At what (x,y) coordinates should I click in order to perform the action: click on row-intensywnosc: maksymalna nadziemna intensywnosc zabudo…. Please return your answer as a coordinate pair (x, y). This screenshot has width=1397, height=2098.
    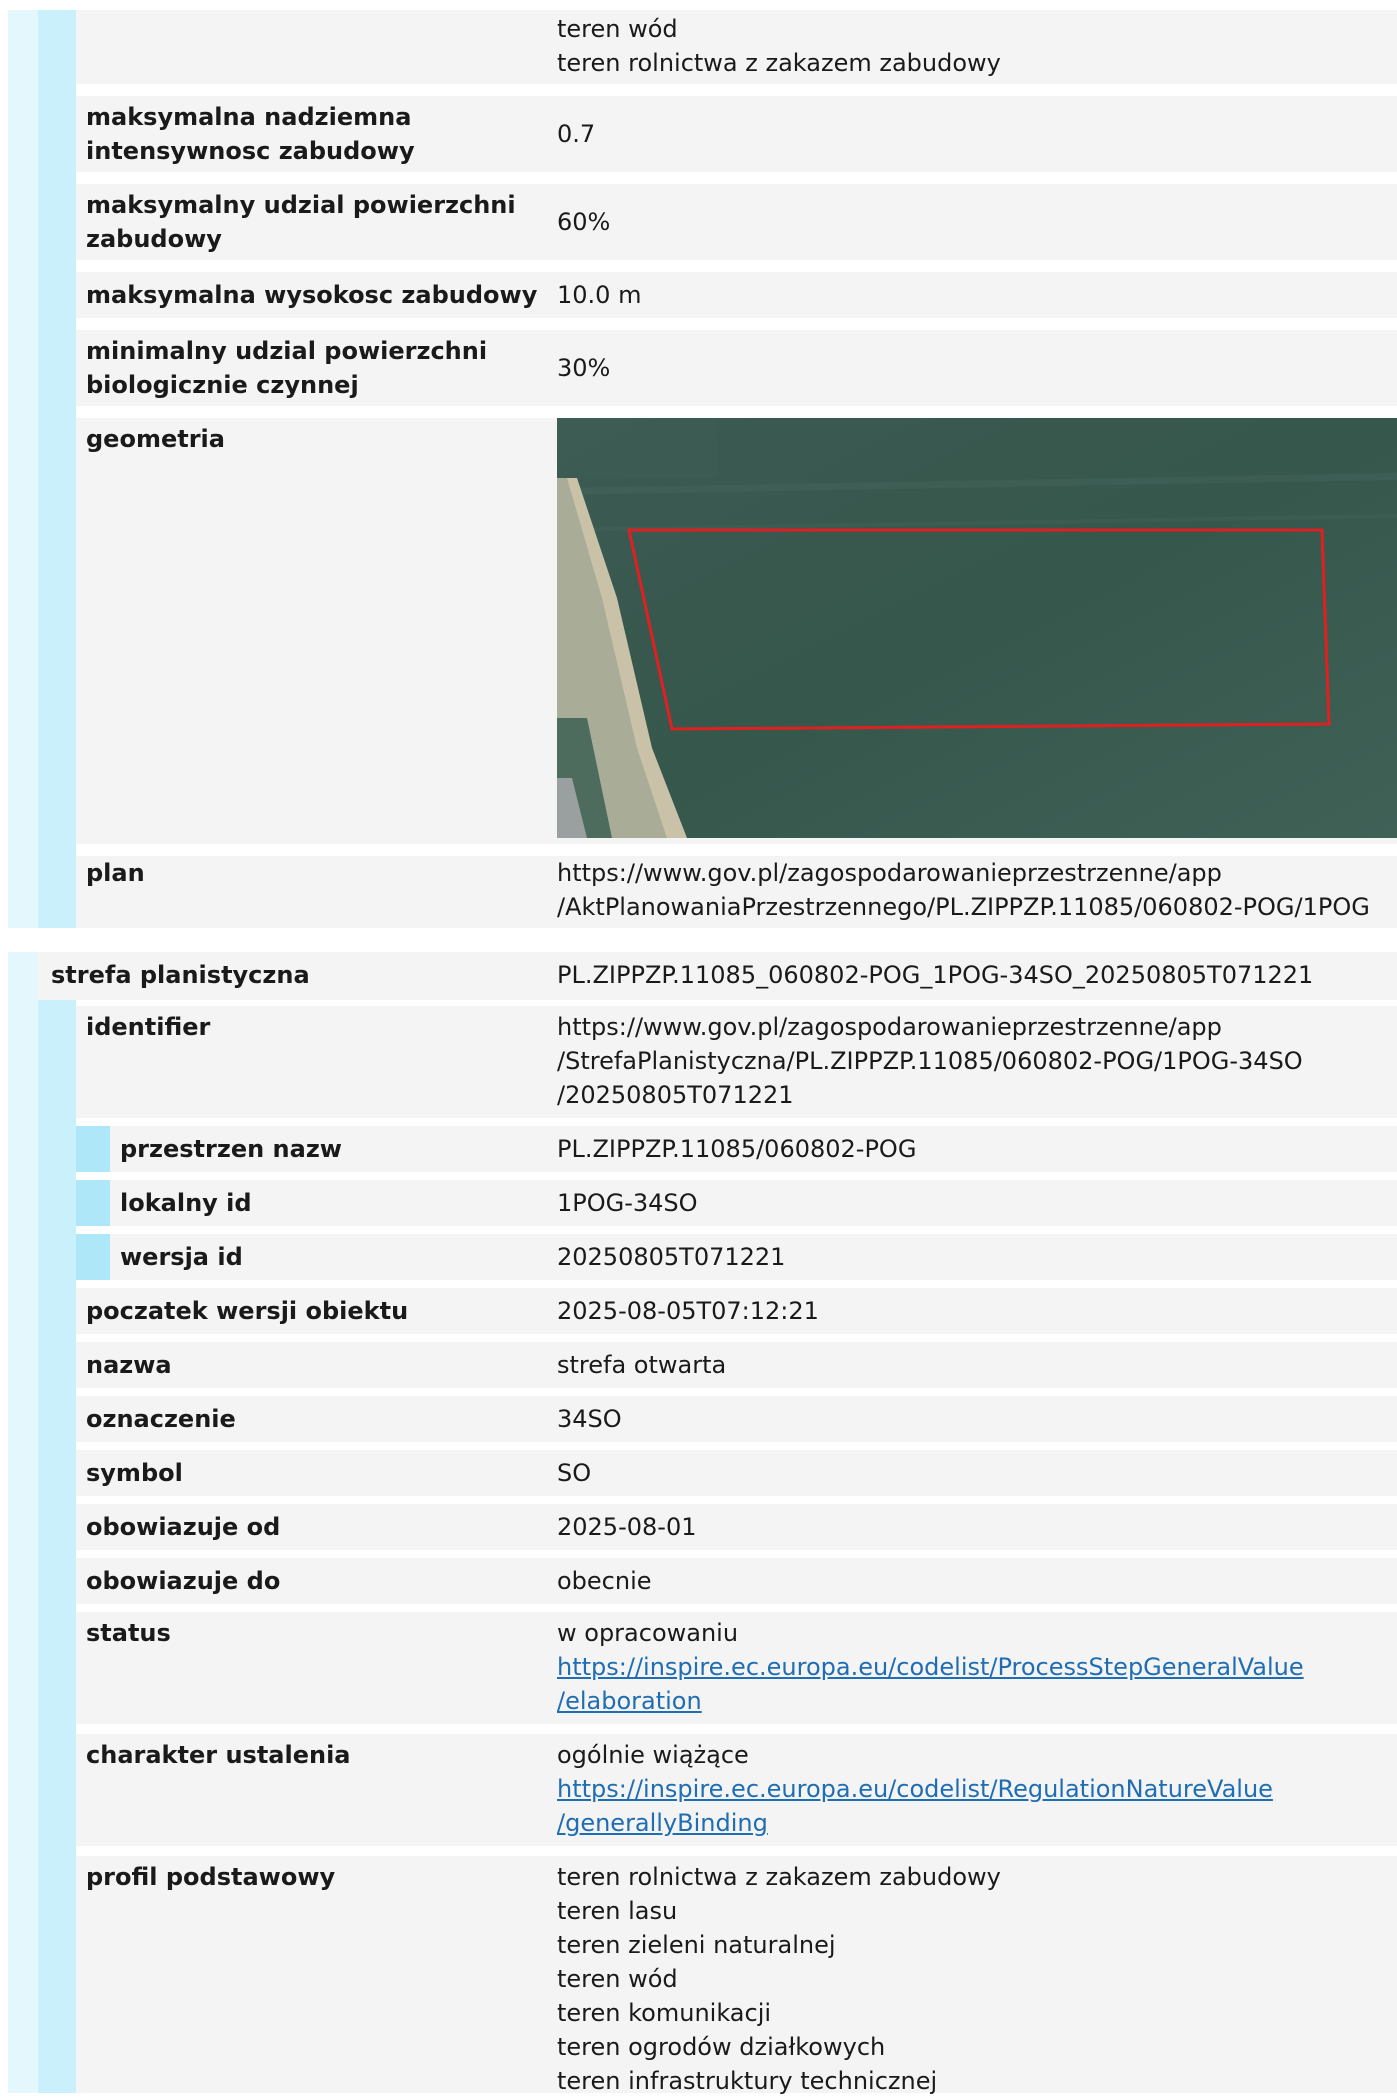
    Looking at the image, I should click on (736, 134).